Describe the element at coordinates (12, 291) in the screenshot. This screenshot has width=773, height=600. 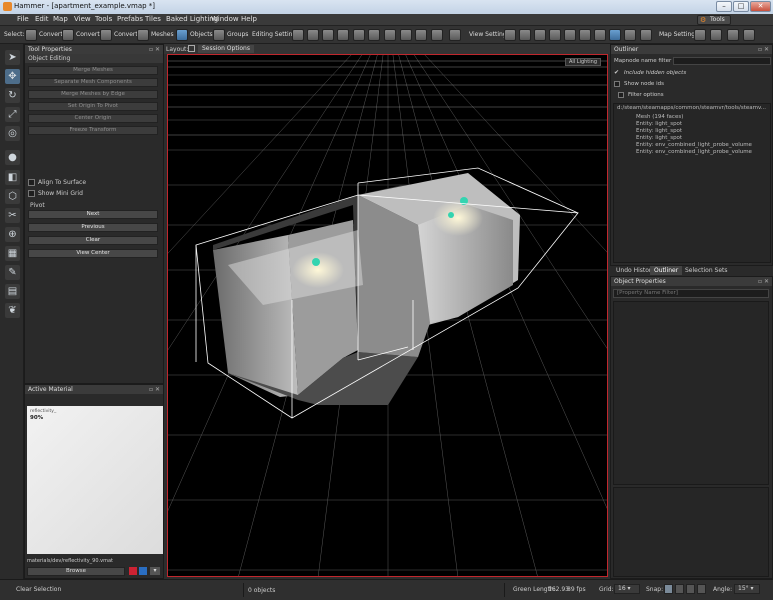
I see `tile-tool-icon: ▤` at that location.